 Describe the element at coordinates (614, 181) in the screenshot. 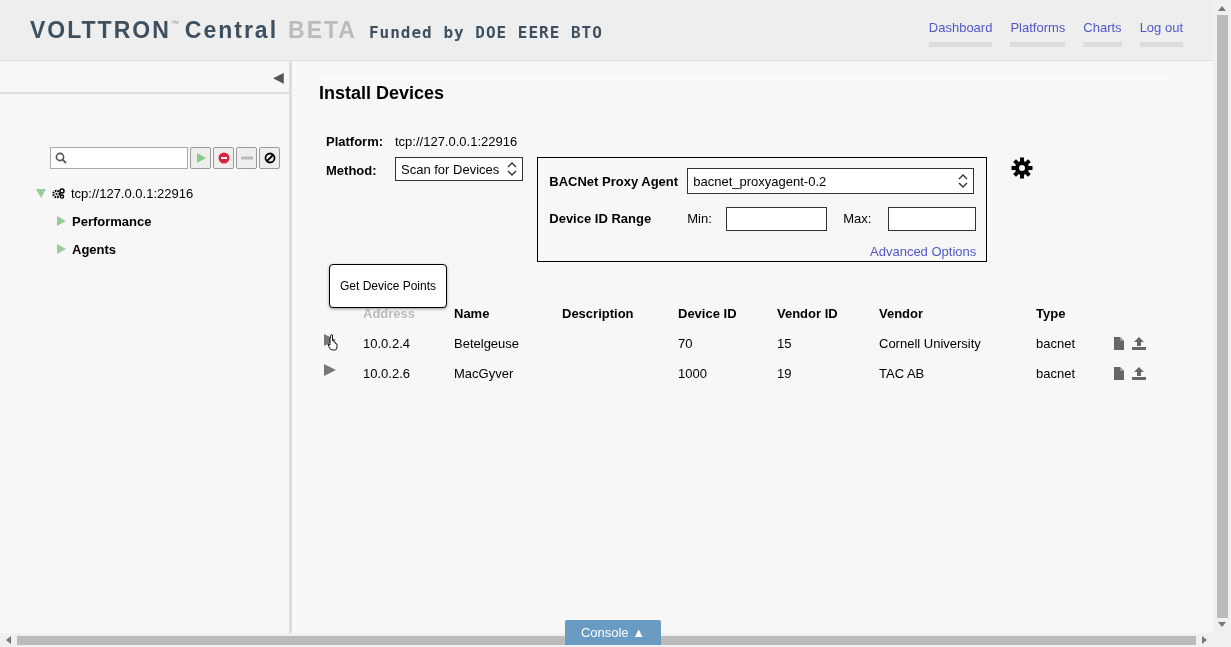

I see `proxy-agent-label: BACNet Proxy Agent` at that location.